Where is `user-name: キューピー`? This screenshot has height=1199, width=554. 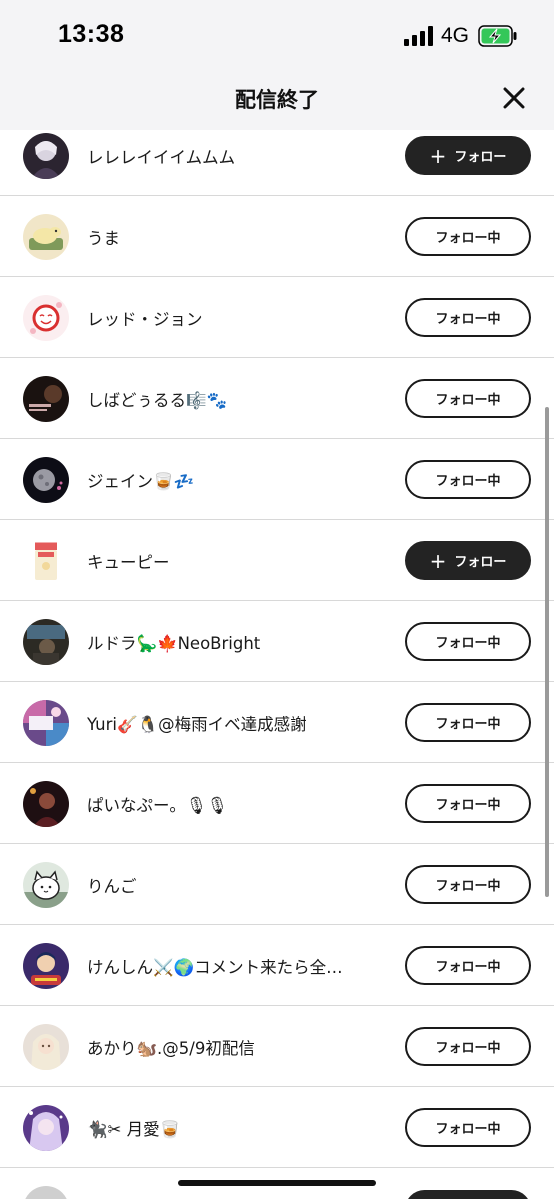 user-name: キューピー is located at coordinates (128, 562).